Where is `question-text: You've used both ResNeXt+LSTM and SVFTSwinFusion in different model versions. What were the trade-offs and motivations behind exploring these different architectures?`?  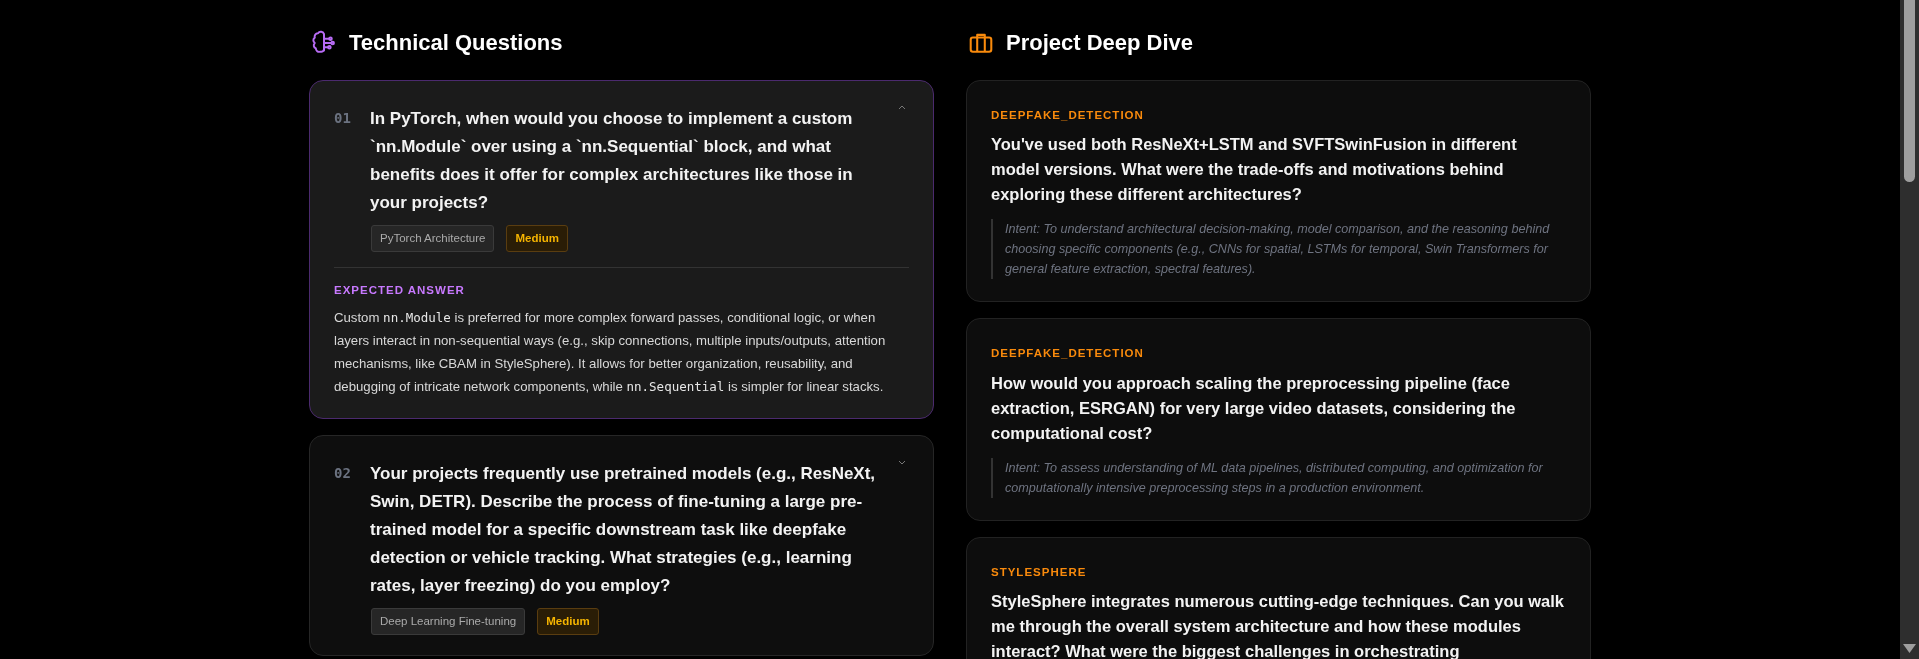 question-text: You've used both ResNeXt+LSTM and SVFTSwinFusion in different model versions. What were the trade-offs and motivations behind exploring these different architectures? is located at coordinates (1254, 170).